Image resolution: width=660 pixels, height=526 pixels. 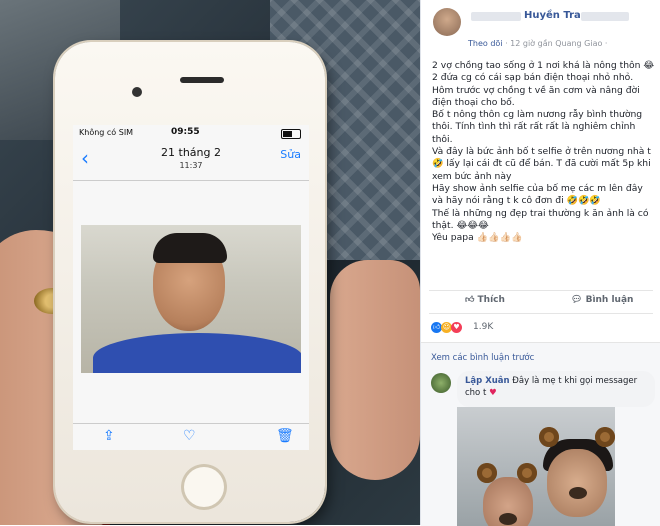 What do you see at coordinates (577, 483) in the screenshot?
I see `face` at bounding box center [577, 483].